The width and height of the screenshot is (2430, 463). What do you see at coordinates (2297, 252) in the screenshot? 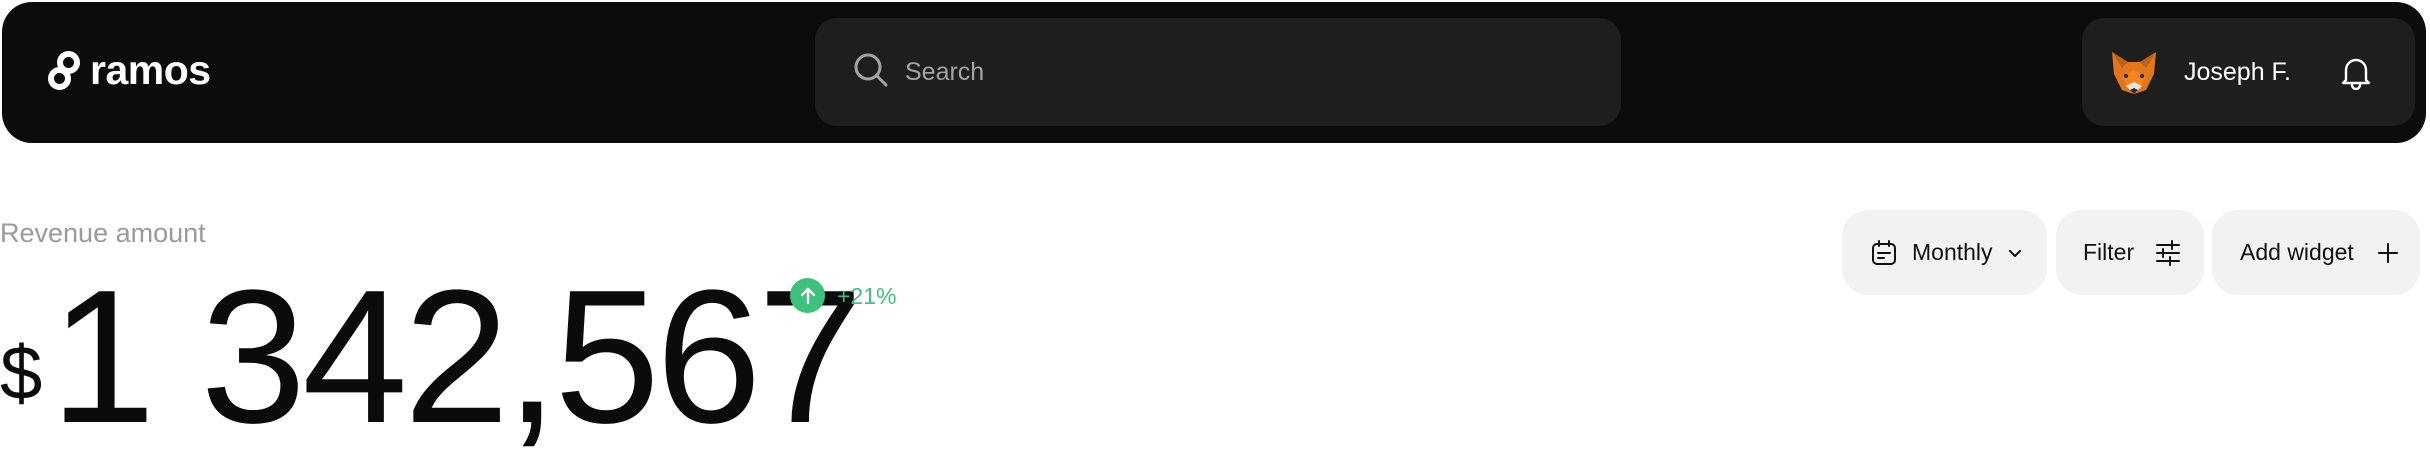
I see `add-widget-label: Add widget` at bounding box center [2297, 252].